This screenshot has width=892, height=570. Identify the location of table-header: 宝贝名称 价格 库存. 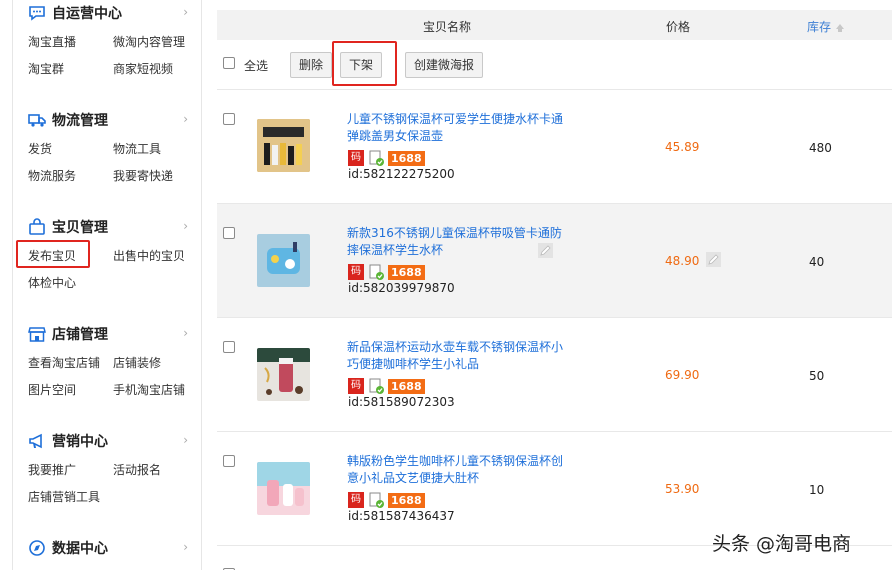
(554, 25).